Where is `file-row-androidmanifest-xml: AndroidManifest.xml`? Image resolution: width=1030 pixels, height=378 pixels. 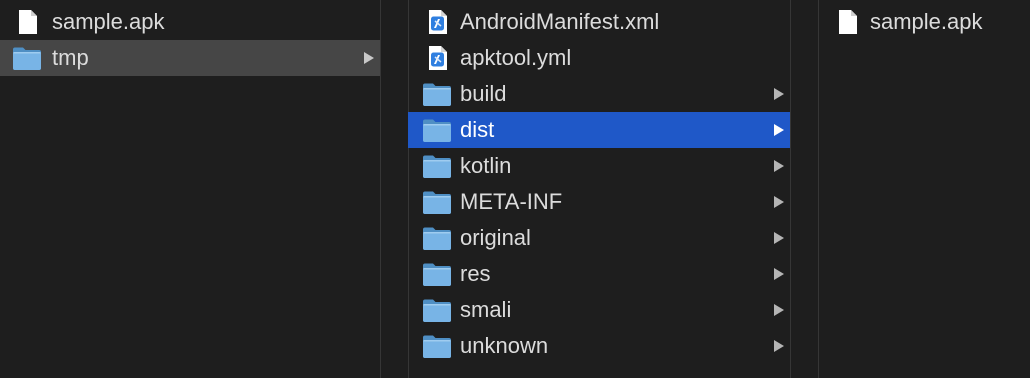
file-row-androidmanifest-xml: AndroidManifest.xml is located at coordinates (599, 22).